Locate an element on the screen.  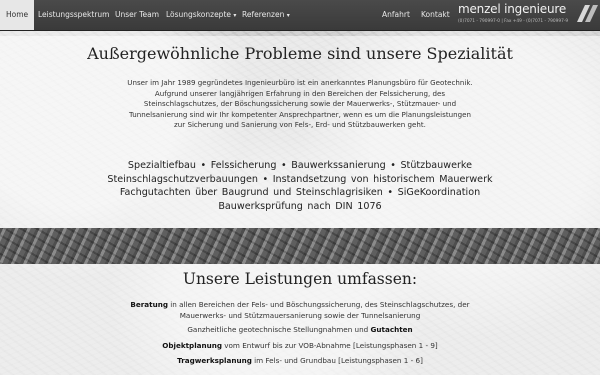
nav-referenzen: Referenzen ▾ is located at coordinates (266, 15).